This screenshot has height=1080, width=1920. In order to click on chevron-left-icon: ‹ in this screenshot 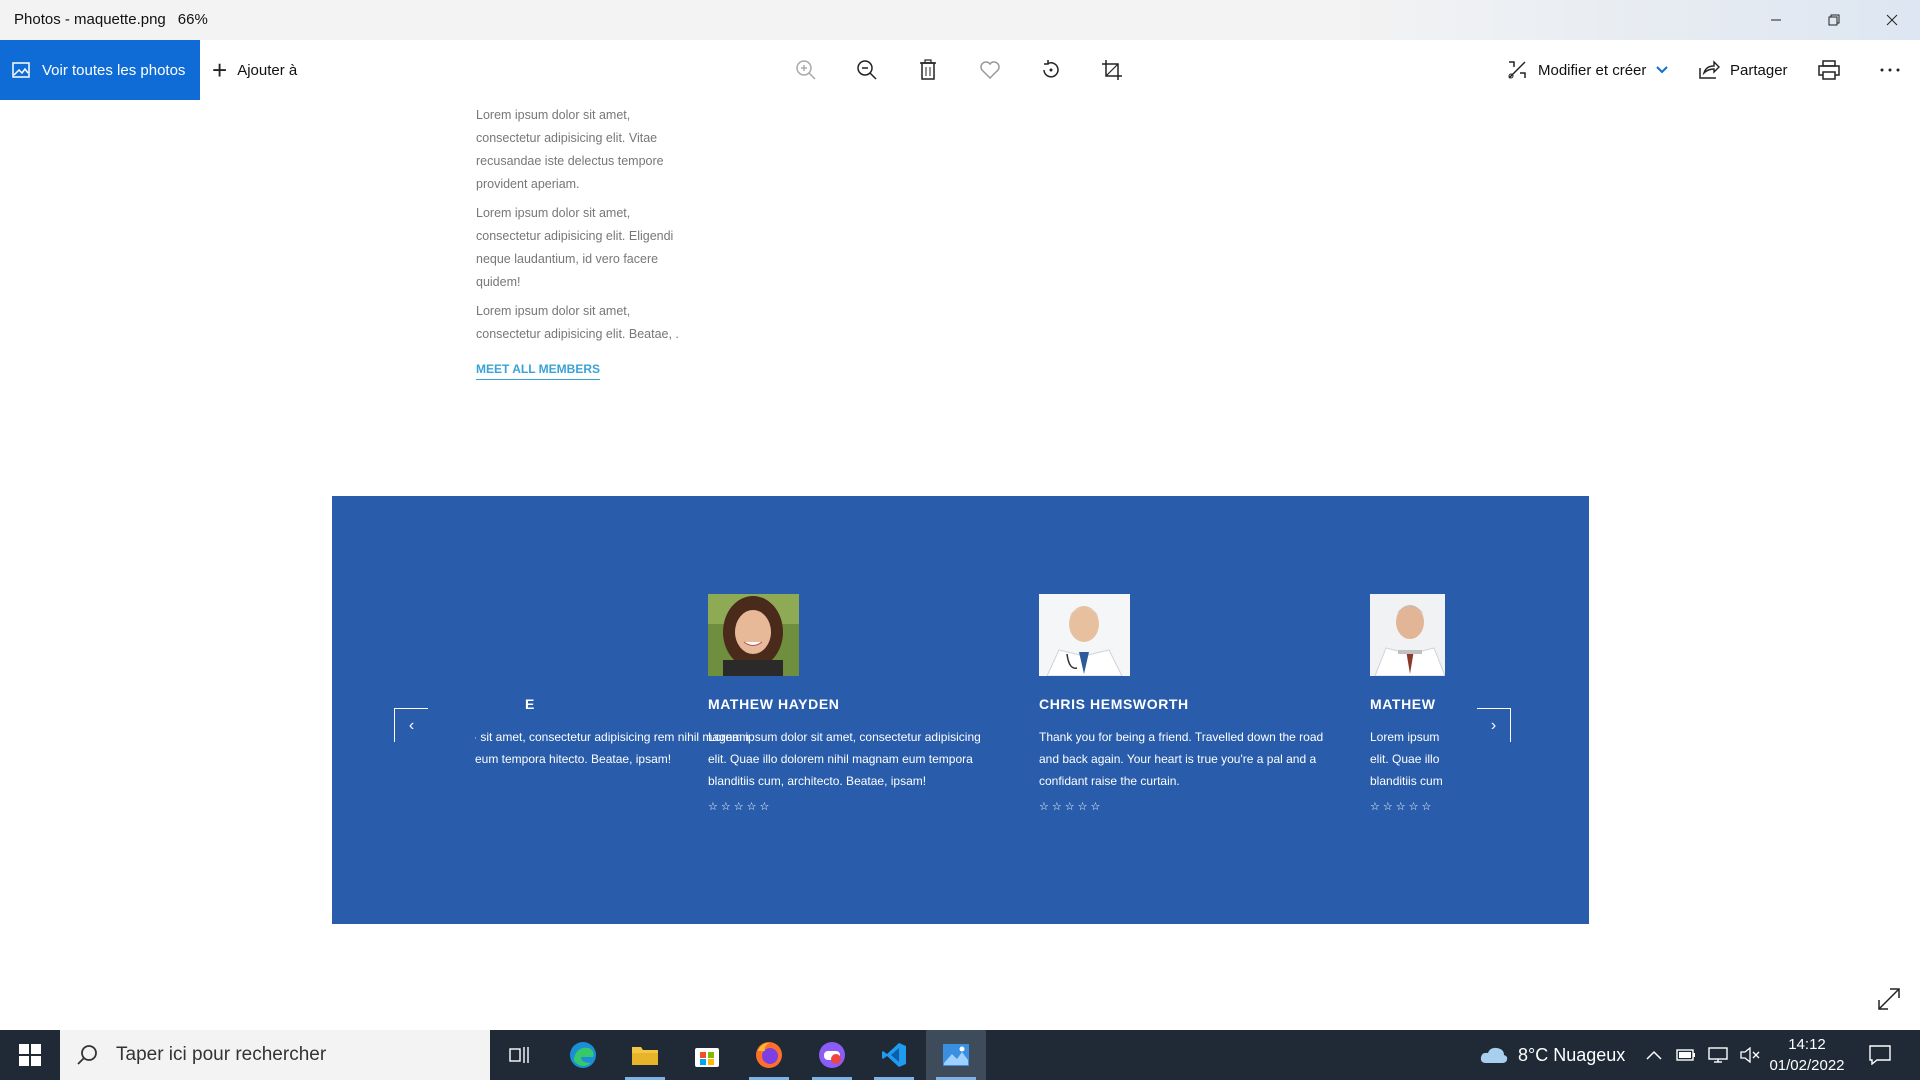, I will do `click(411, 725)`.